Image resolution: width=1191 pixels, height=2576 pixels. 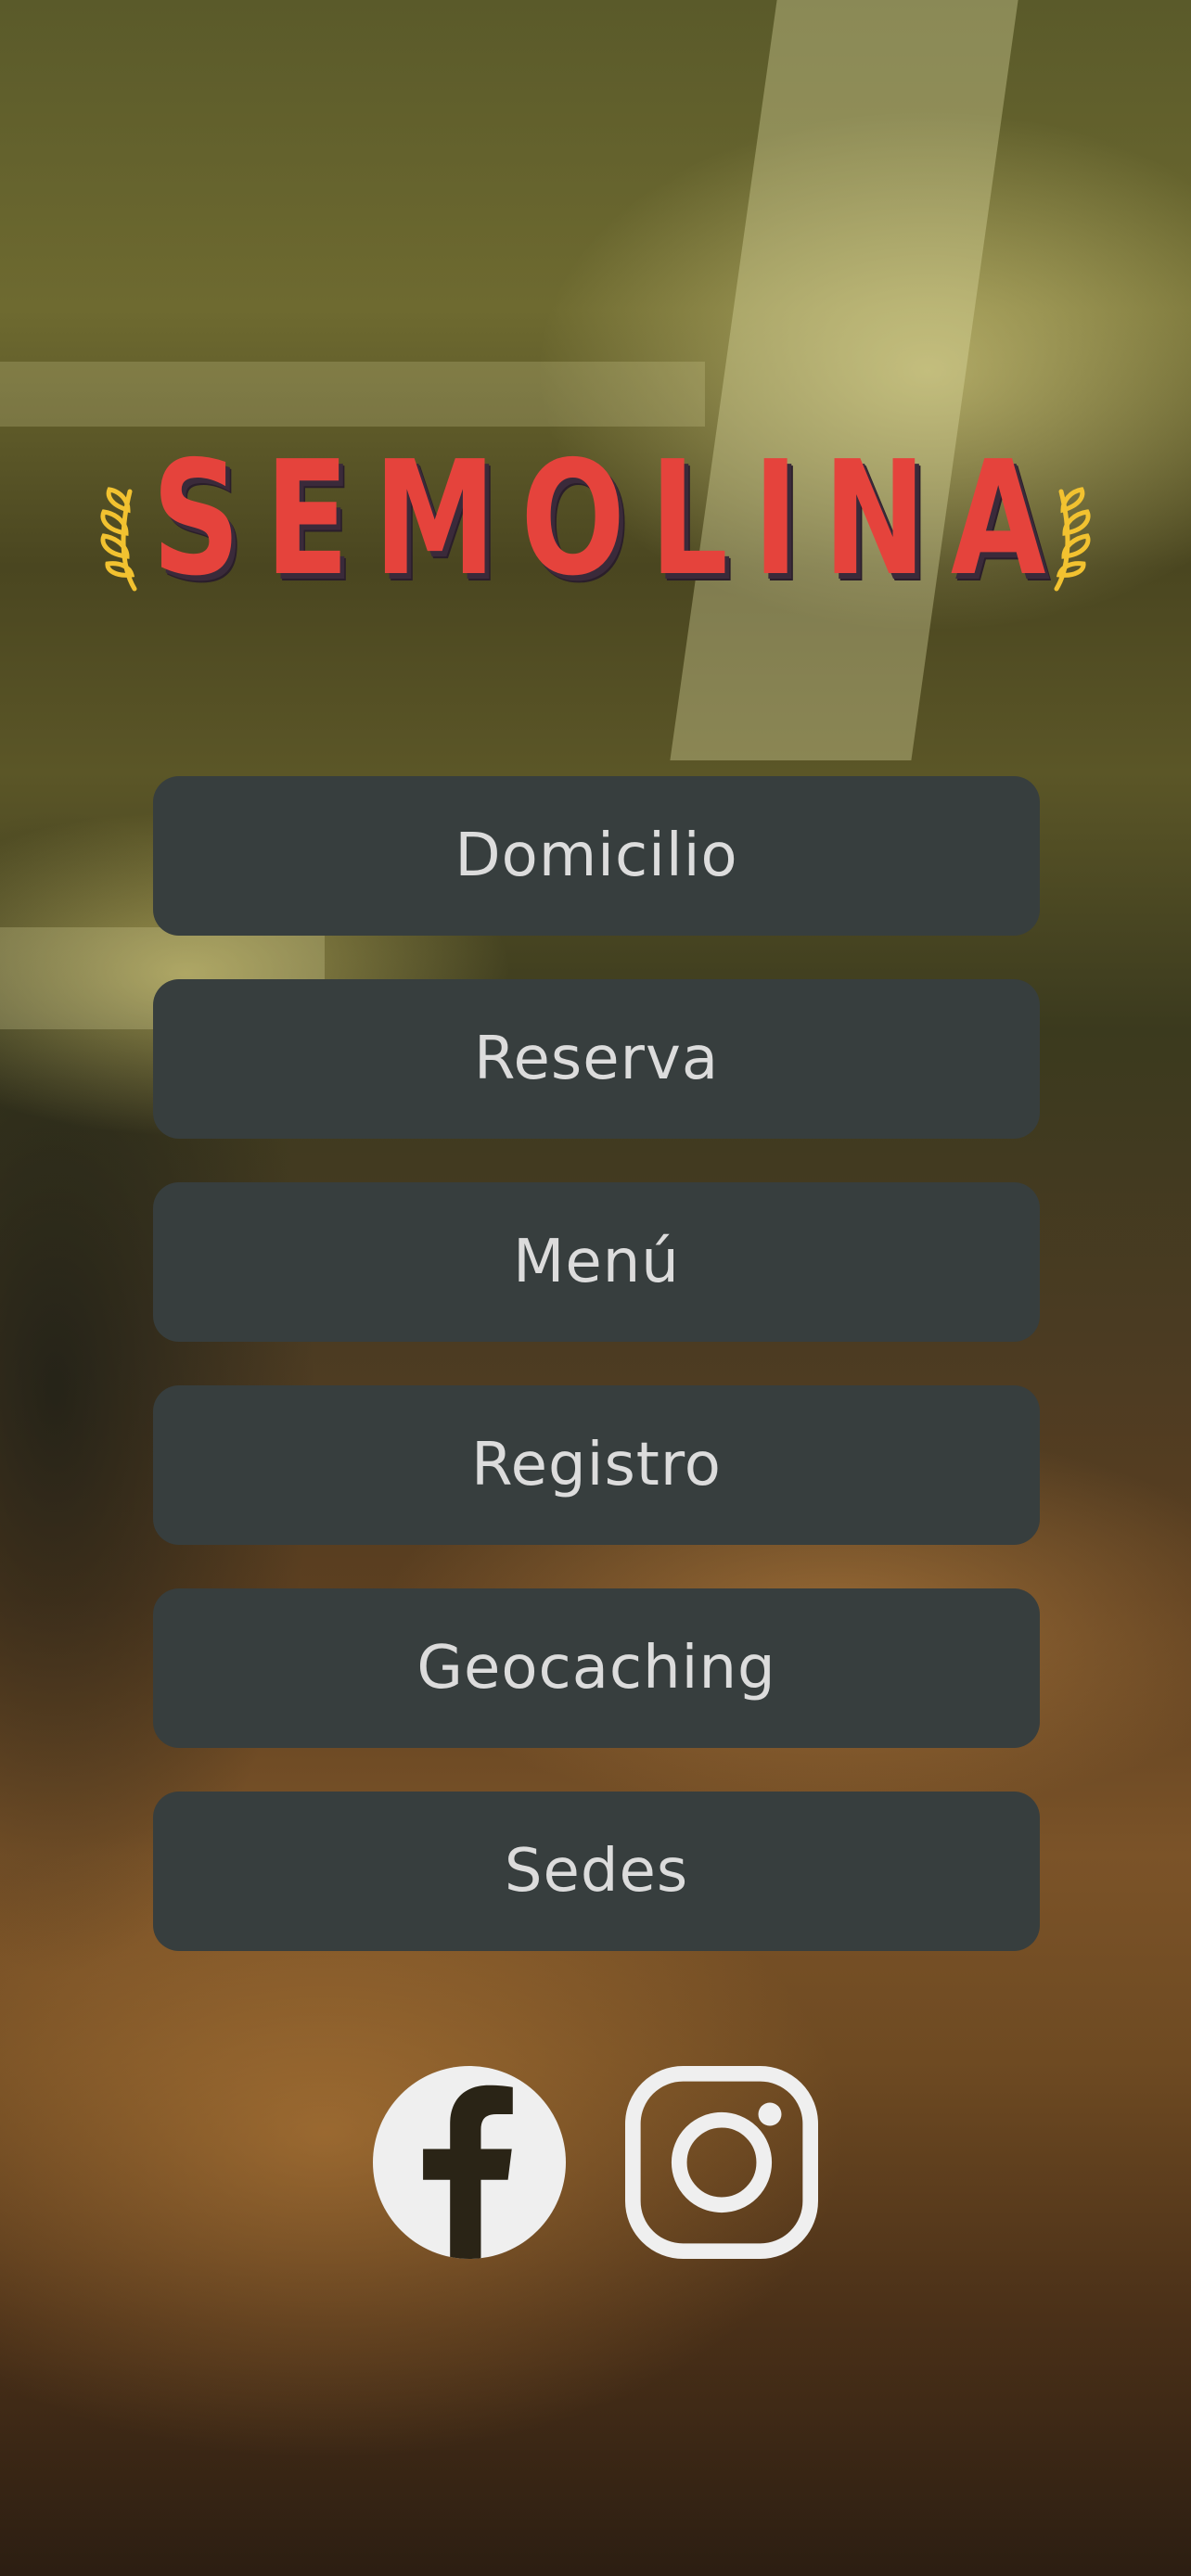 What do you see at coordinates (597, 1059) in the screenshot?
I see `reserva-button: Reserva` at bounding box center [597, 1059].